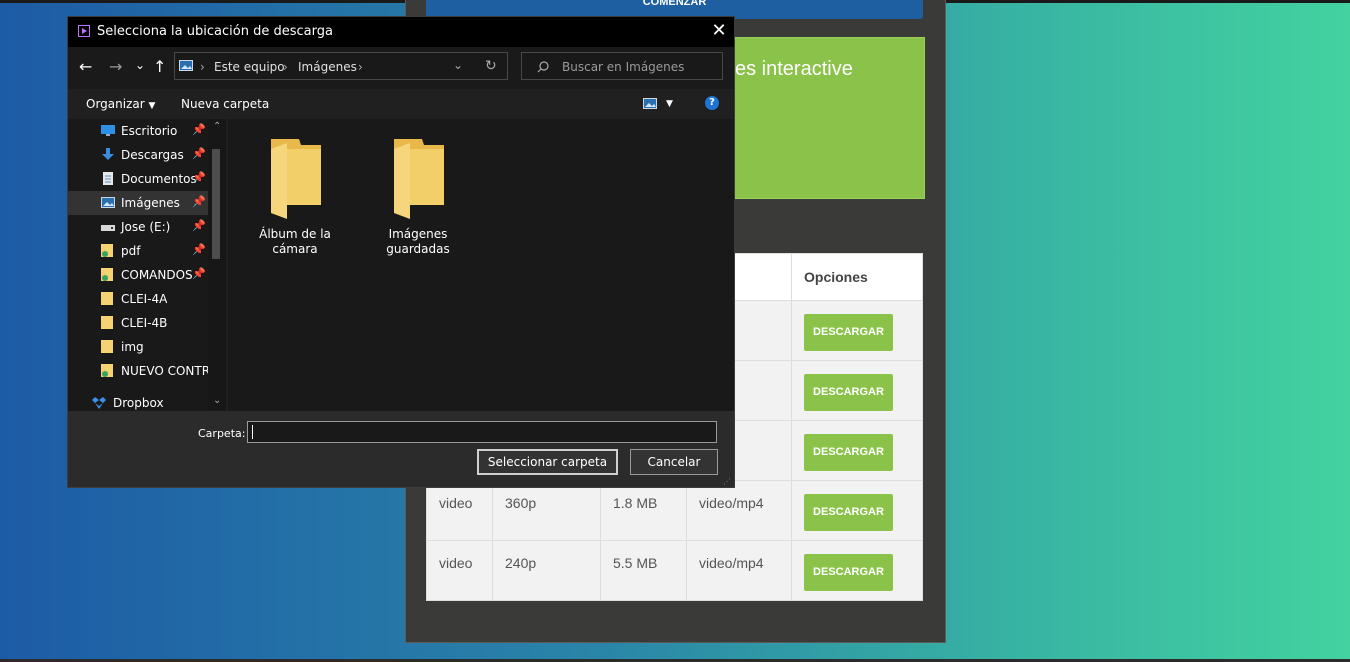 The height and width of the screenshot is (662, 1350). I want to click on folder-name: Álbum de la cámara, so click(295, 241).